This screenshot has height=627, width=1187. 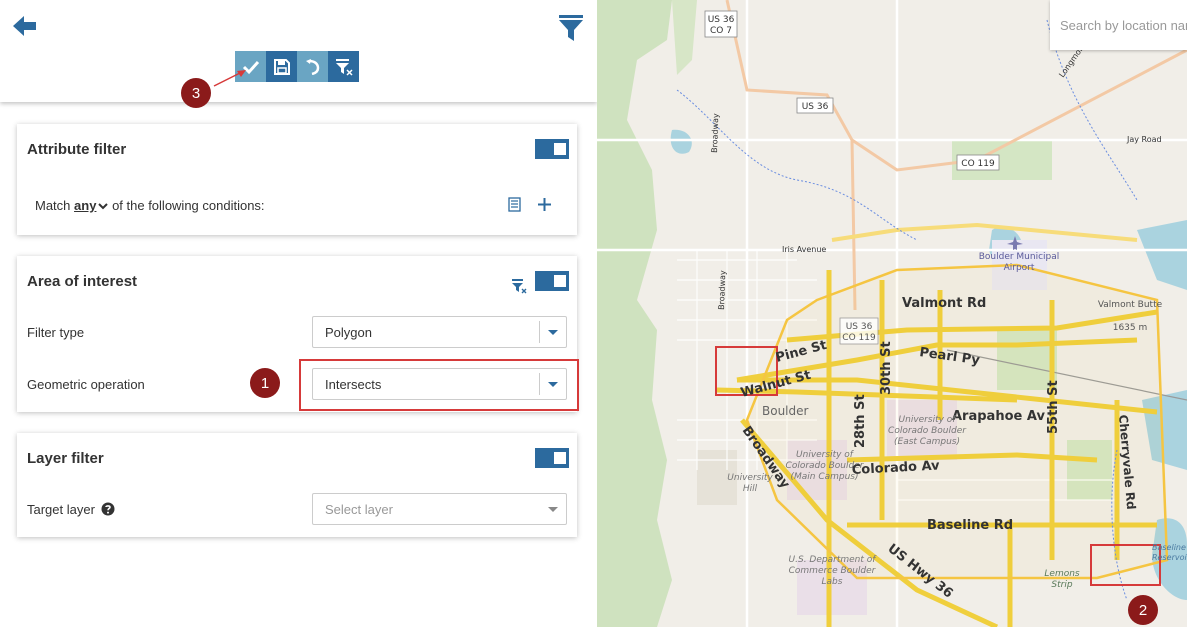 What do you see at coordinates (439, 509) in the screenshot?
I see `target-layer-select: Select layer` at bounding box center [439, 509].